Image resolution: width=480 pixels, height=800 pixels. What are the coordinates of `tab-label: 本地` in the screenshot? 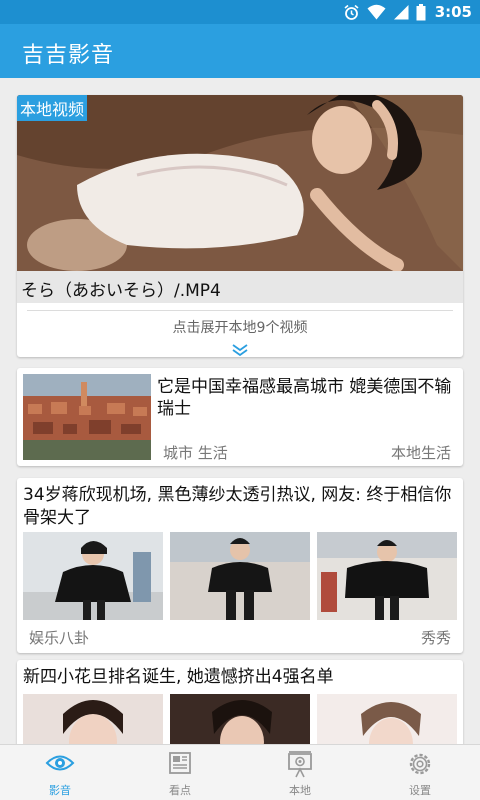 It's located at (300, 790).